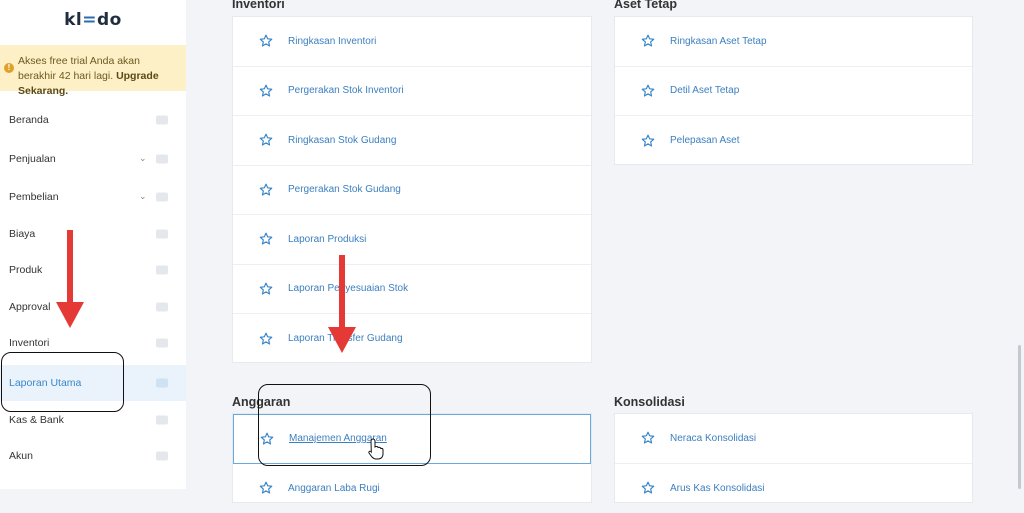  I want to click on report-link-ringkasan-inventori: Ringkasan Inventori, so click(412, 42).